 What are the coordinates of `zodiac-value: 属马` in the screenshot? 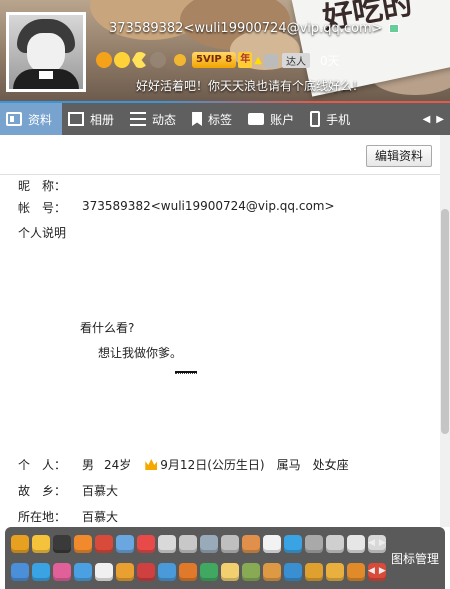 It's located at (288, 465).